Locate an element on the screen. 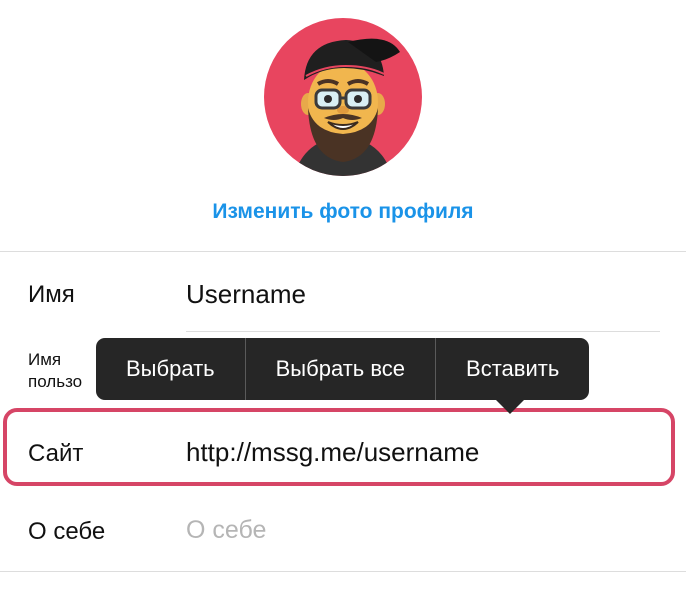  section-divider-bottom is located at coordinates (343, 571).